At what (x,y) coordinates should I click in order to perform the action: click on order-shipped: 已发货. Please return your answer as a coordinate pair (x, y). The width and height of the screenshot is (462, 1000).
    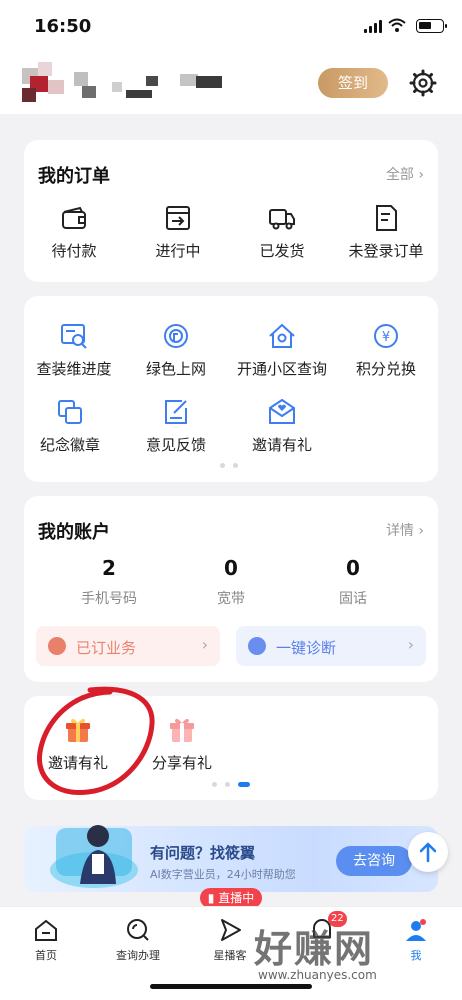
    Looking at the image, I should click on (282, 231).